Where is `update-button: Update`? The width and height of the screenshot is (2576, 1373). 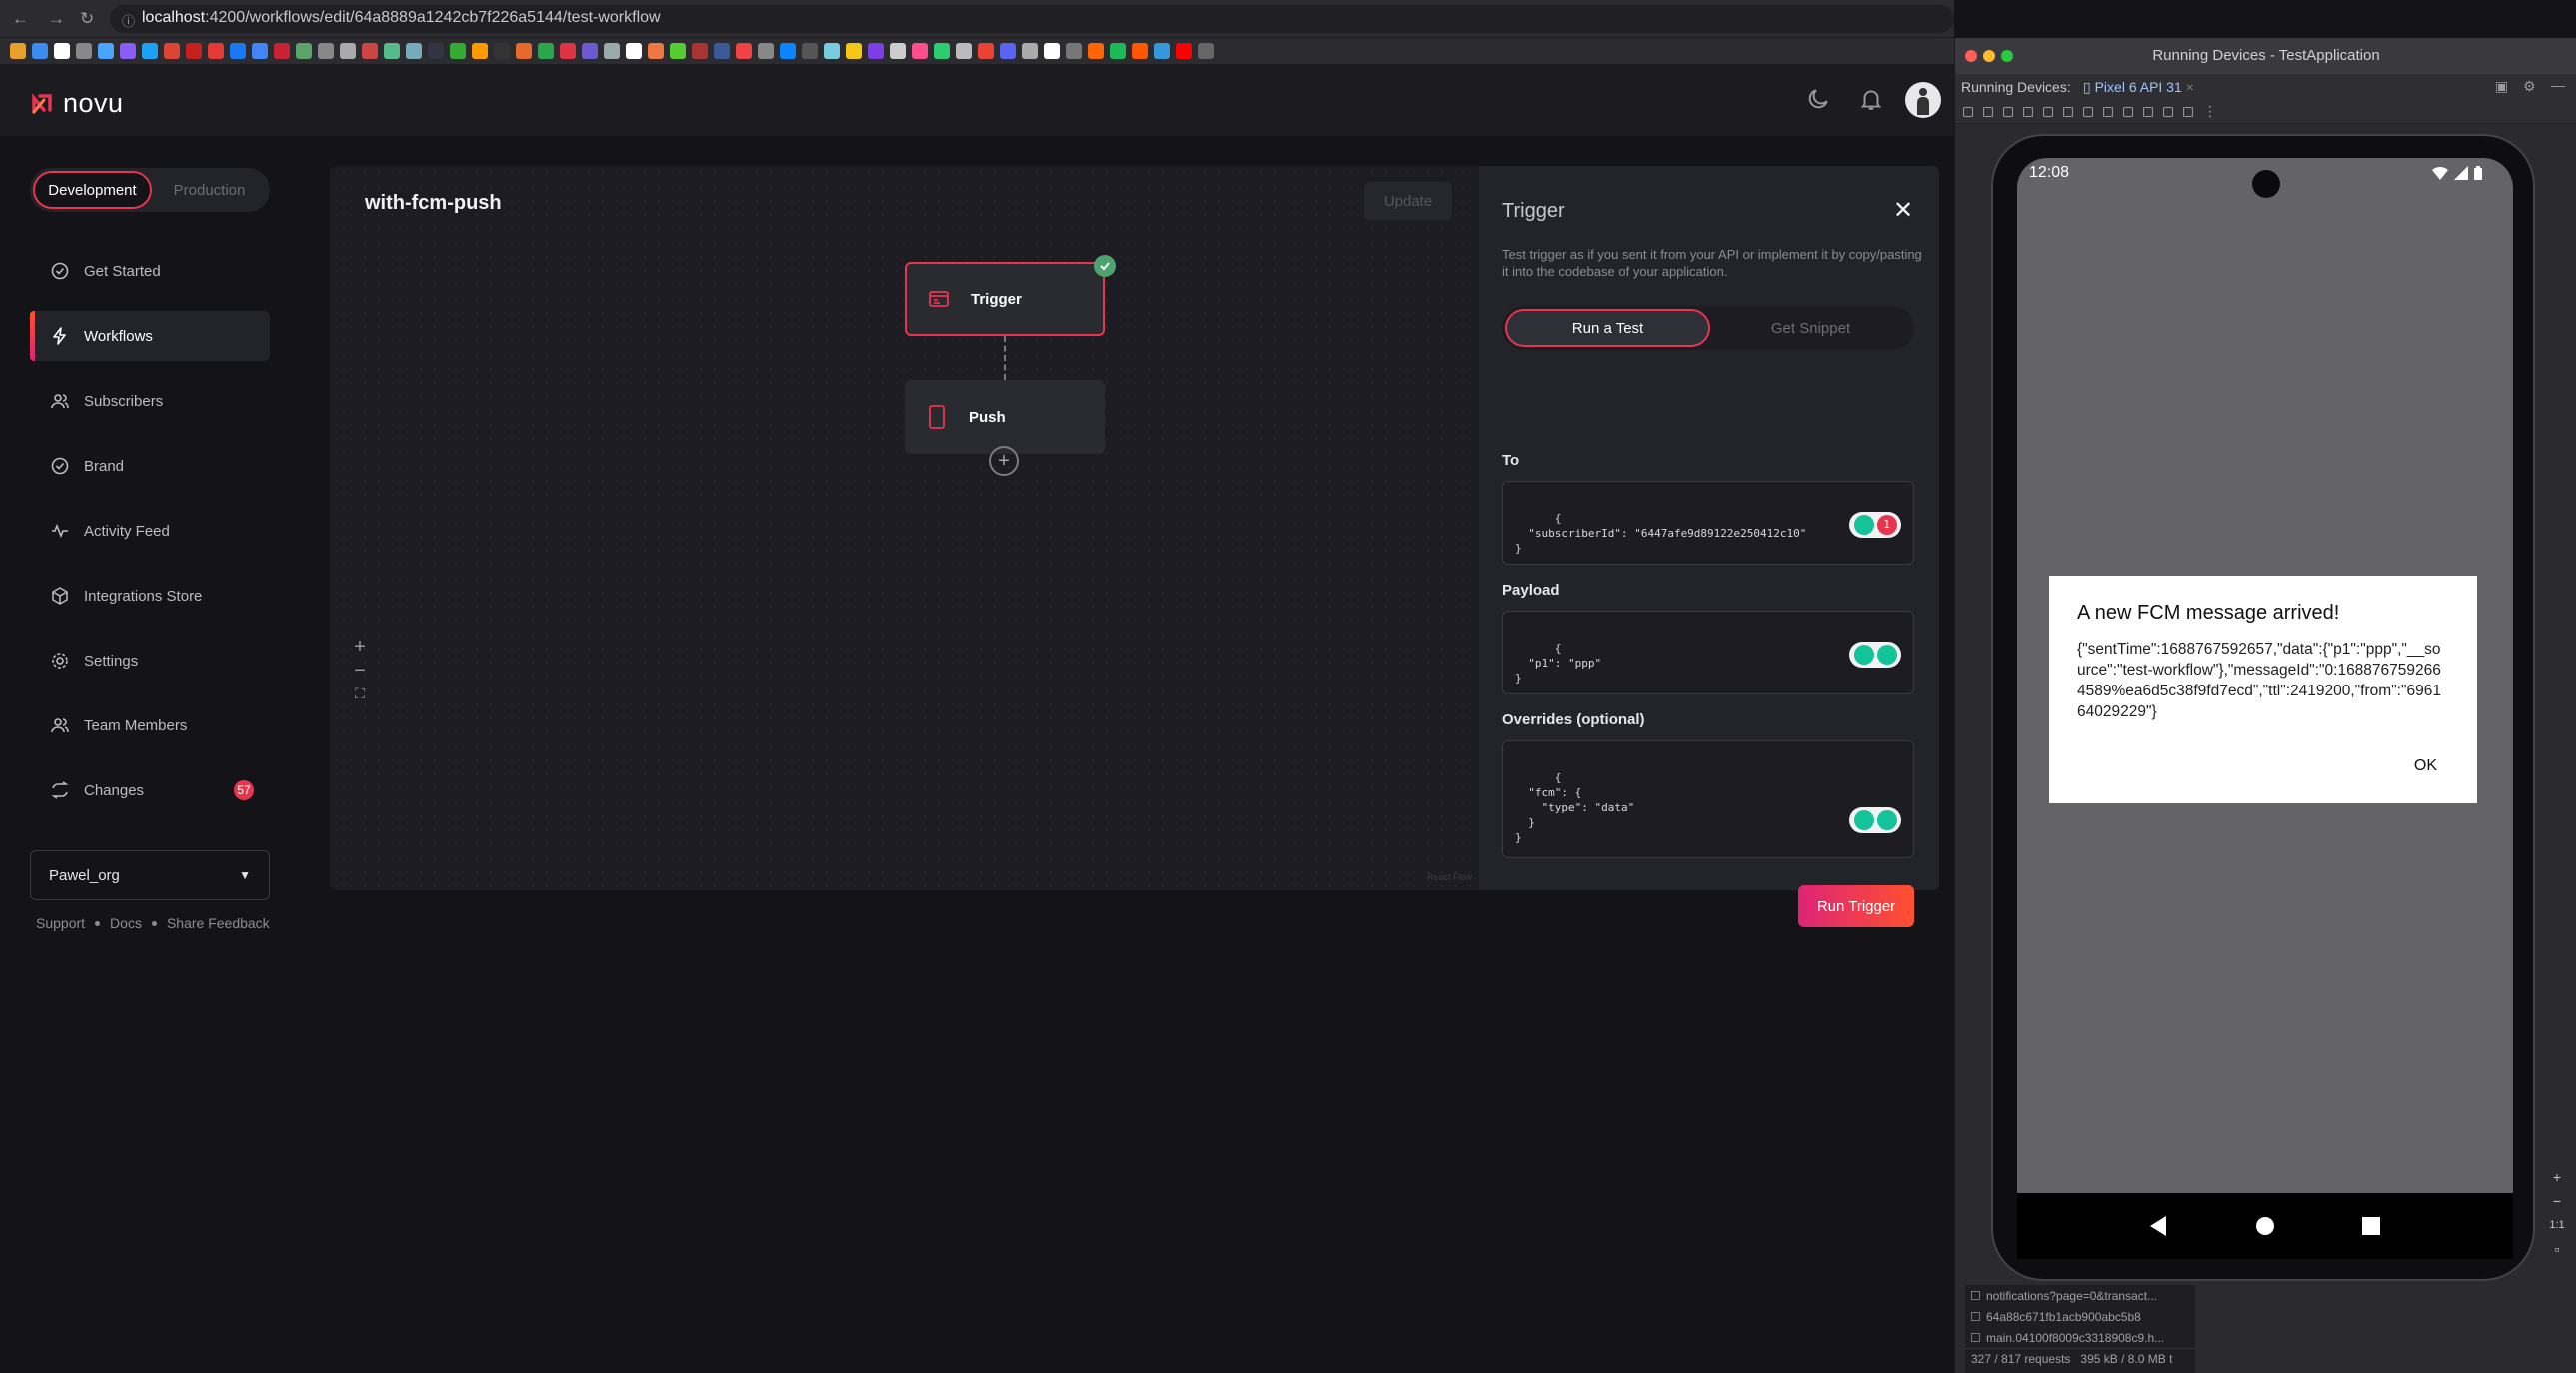 update-button: Update is located at coordinates (1408, 201).